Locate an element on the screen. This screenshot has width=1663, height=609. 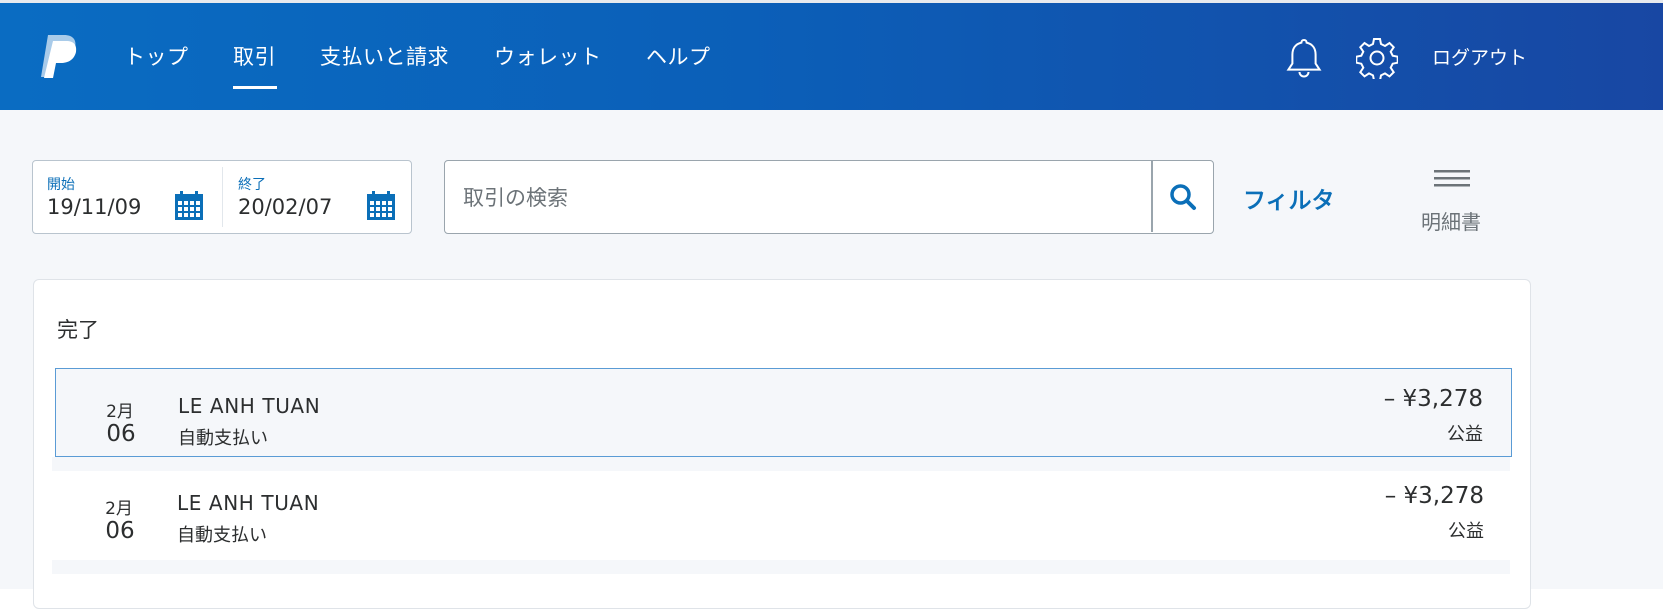
start-date-label: 開始 is located at coordinates (61, 185).